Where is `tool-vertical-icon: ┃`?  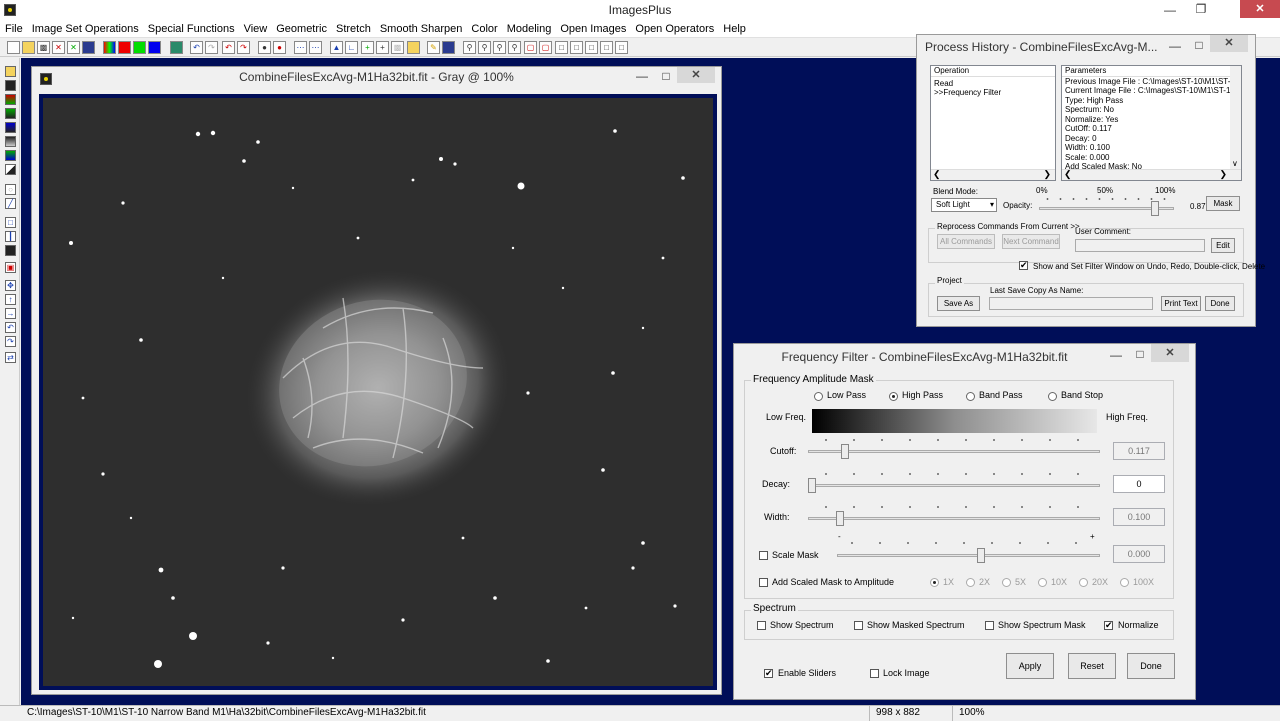 tool-vertical-icon: ┃ is located at coordinates (10, 236).